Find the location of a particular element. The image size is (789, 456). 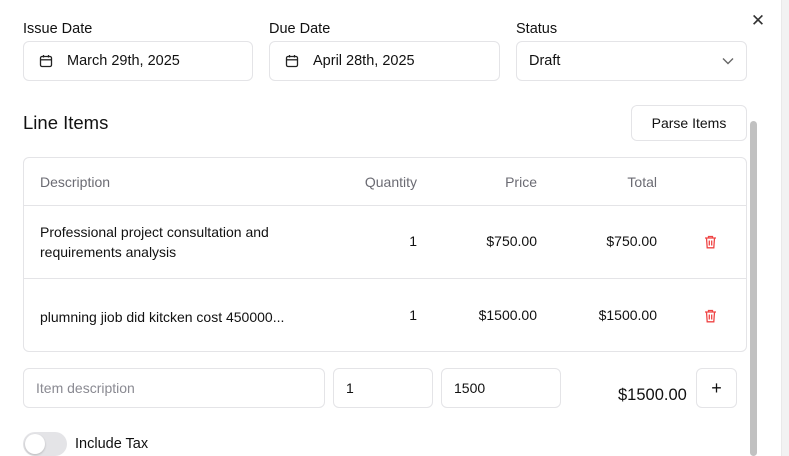

column-header-quantity: Quantity is located at coordinates (390, 182).